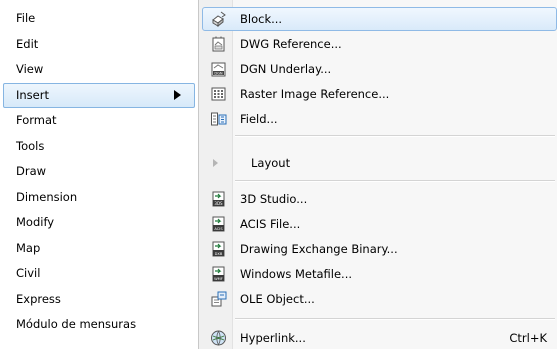 The width and height of the screenshot is (557, 349). I want to click on menu-format: Format, so click(99, 121).